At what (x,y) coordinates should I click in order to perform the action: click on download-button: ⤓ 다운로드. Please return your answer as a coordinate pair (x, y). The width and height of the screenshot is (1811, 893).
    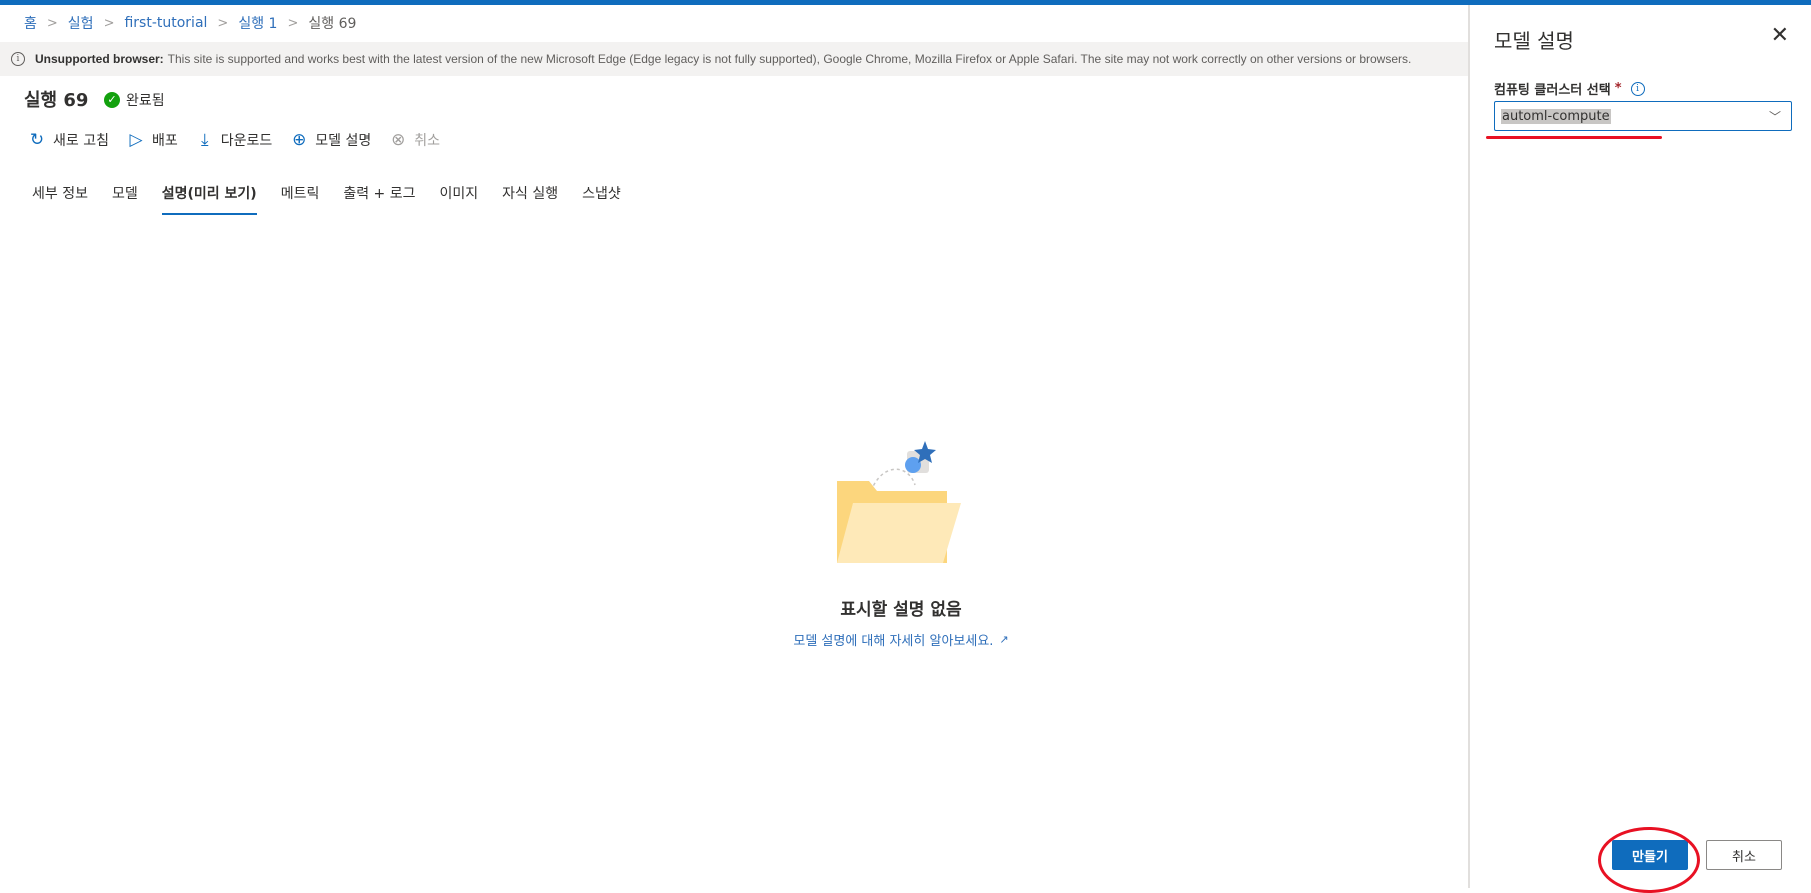
    Looking at the image, I should click on (234, 140).